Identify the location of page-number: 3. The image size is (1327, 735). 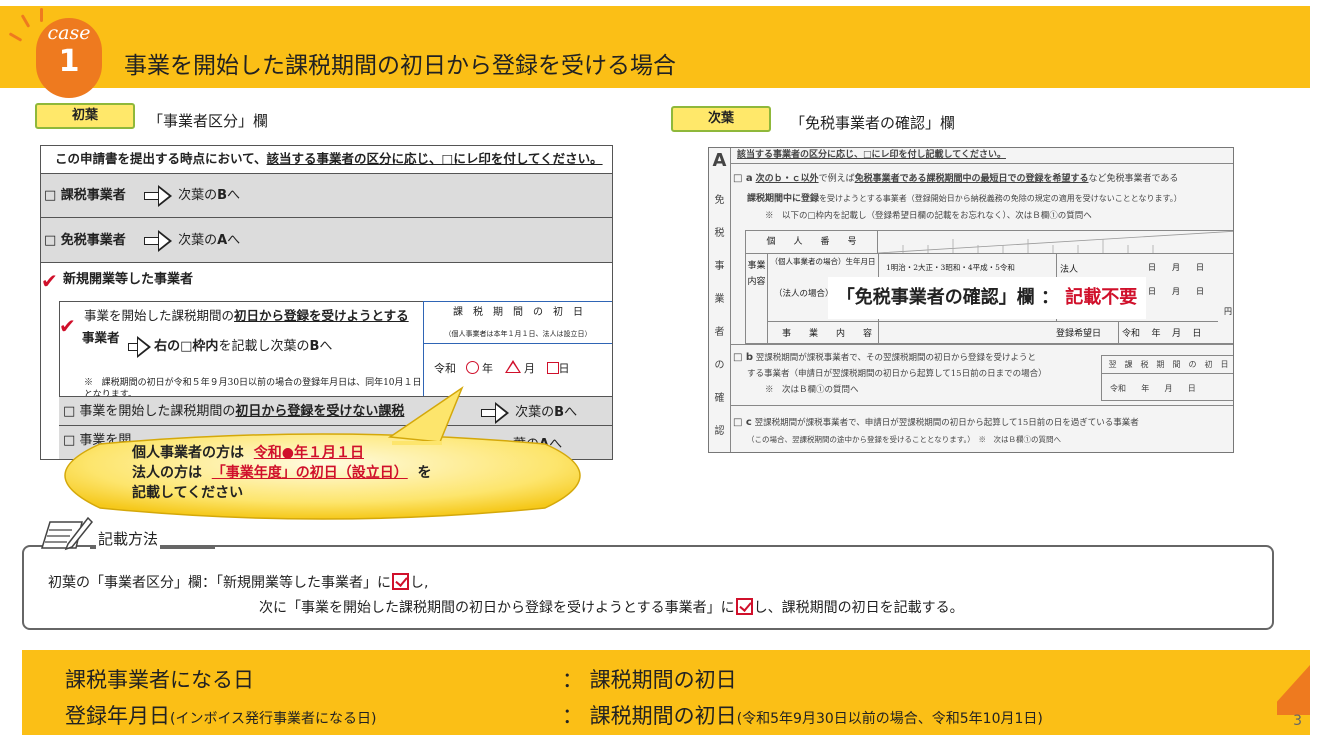
(1297, 721).